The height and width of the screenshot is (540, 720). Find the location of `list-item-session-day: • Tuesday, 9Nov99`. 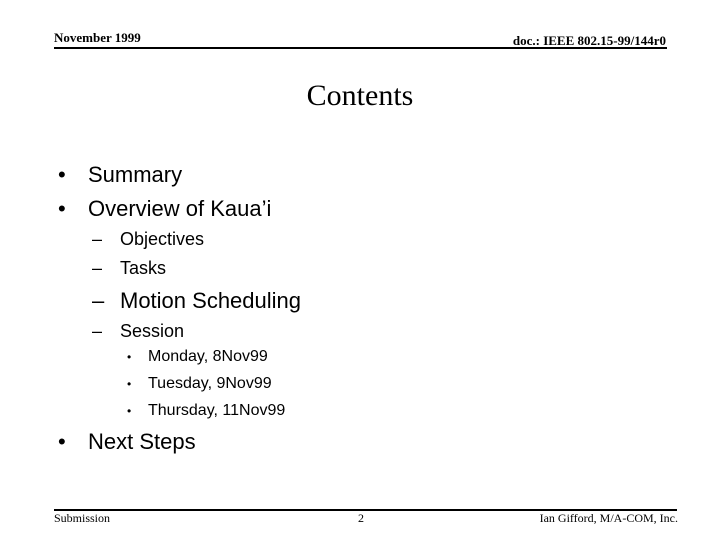

list-item-session-day: • Tuesday, 9Nov99 is located at coordinates (199, 384).